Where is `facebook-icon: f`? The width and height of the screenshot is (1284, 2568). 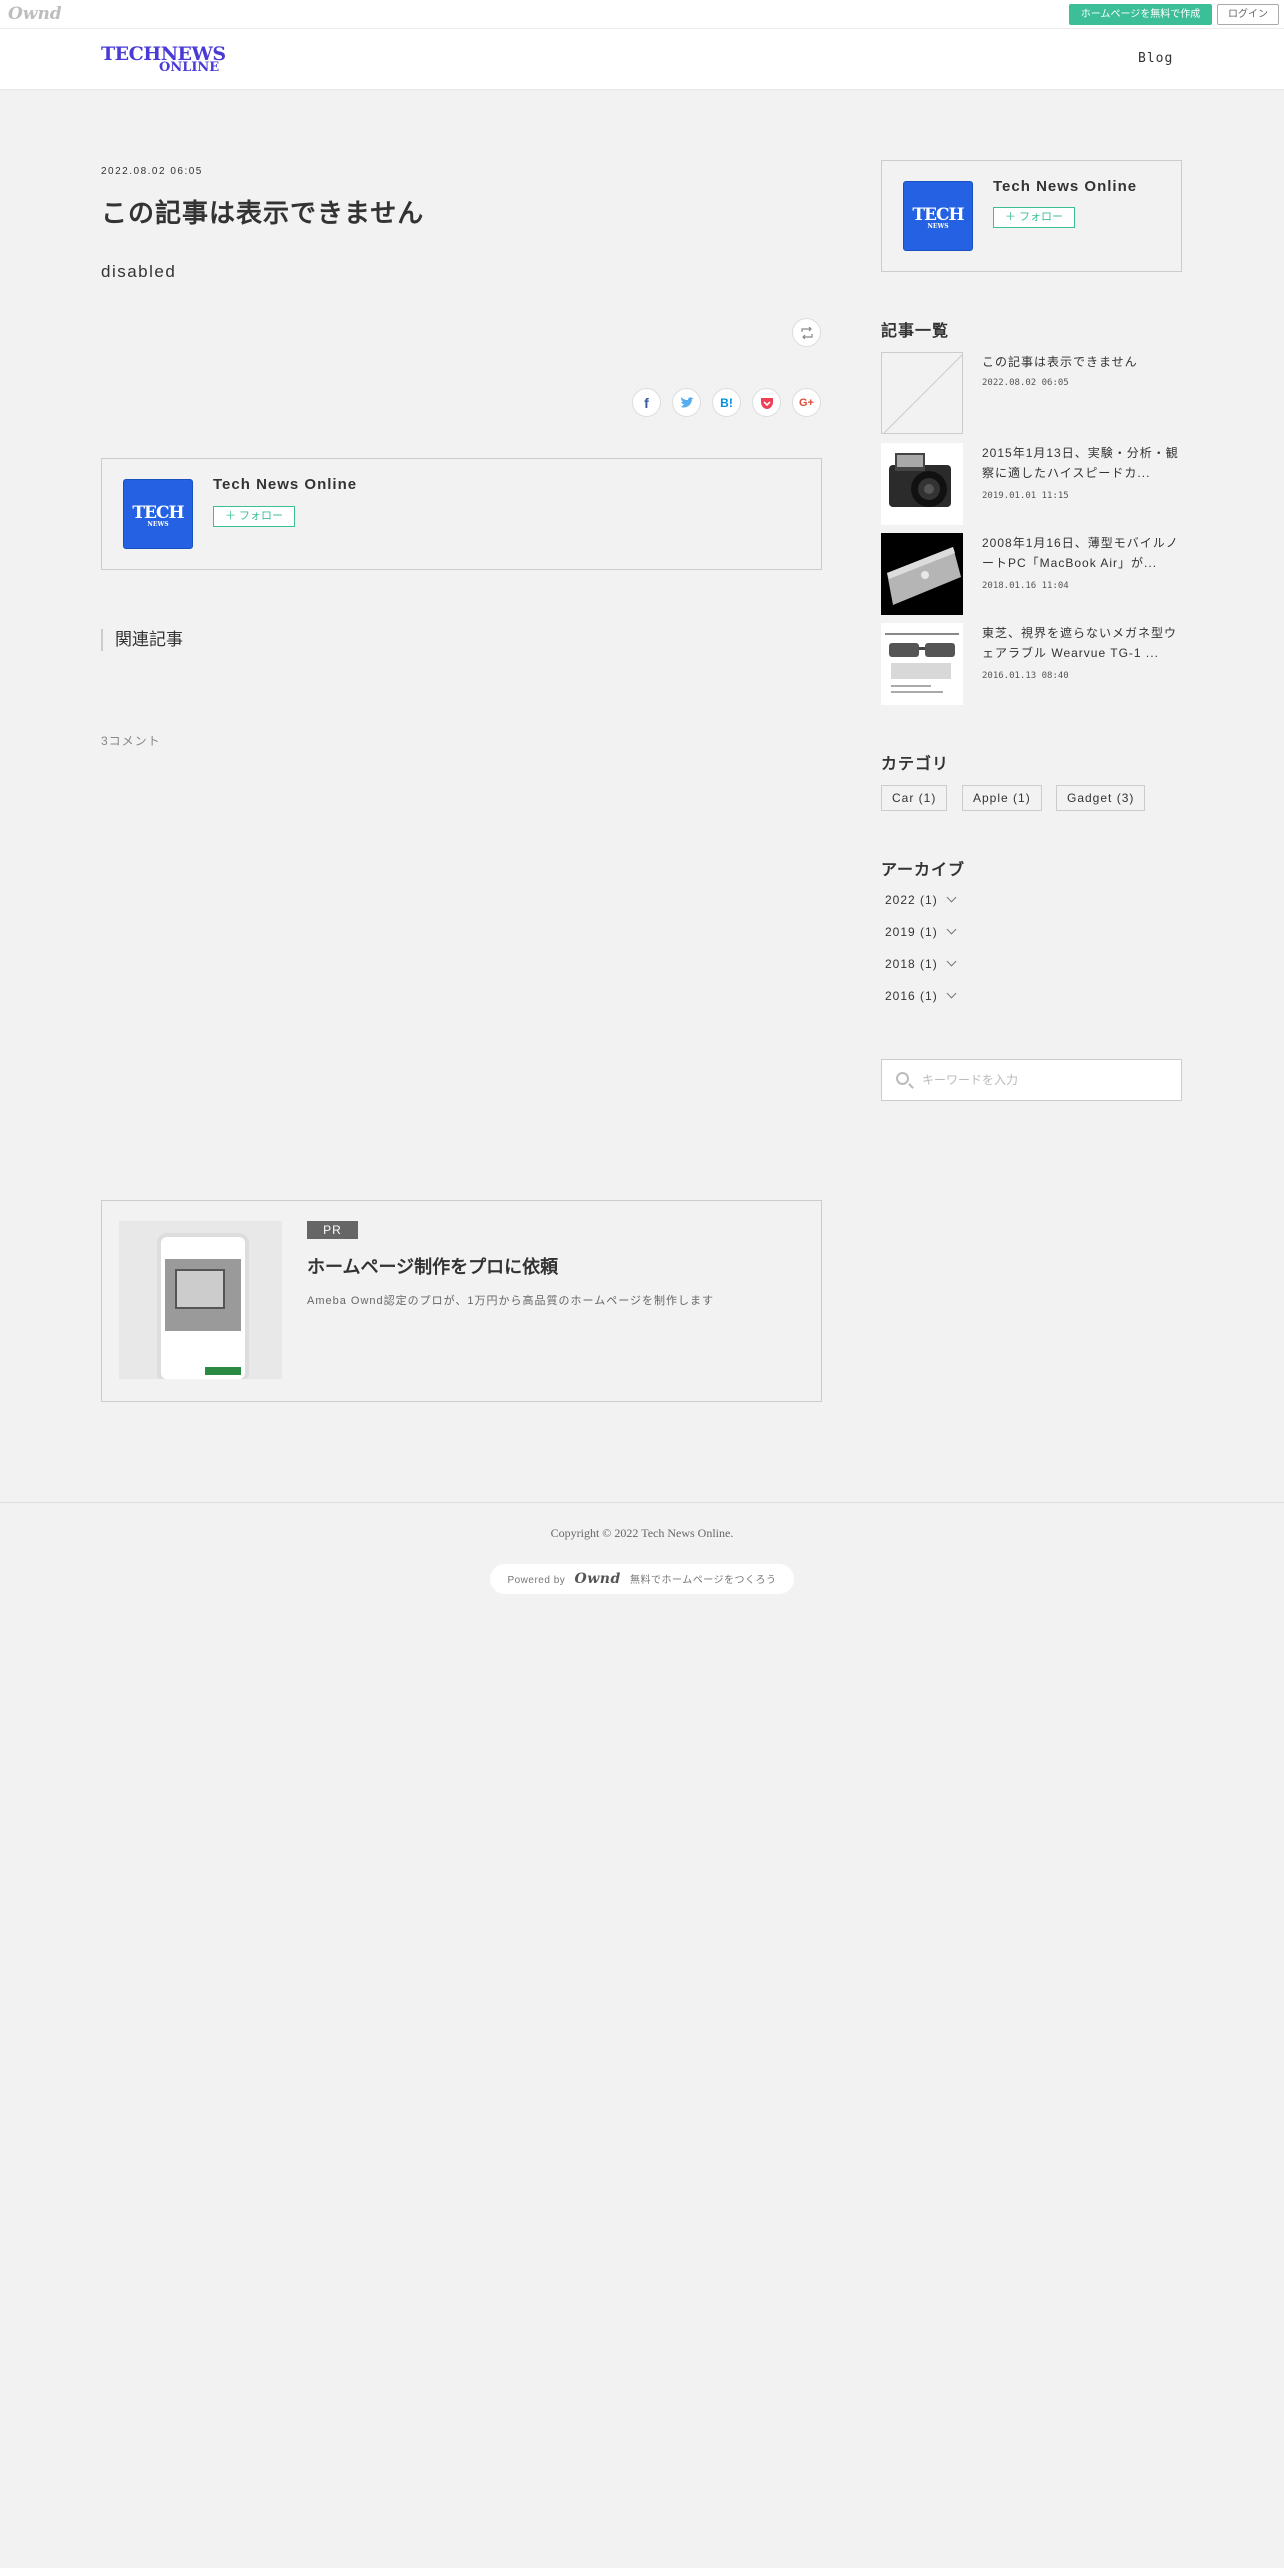
facebook-icon: f is located at coordinates (646, 402).